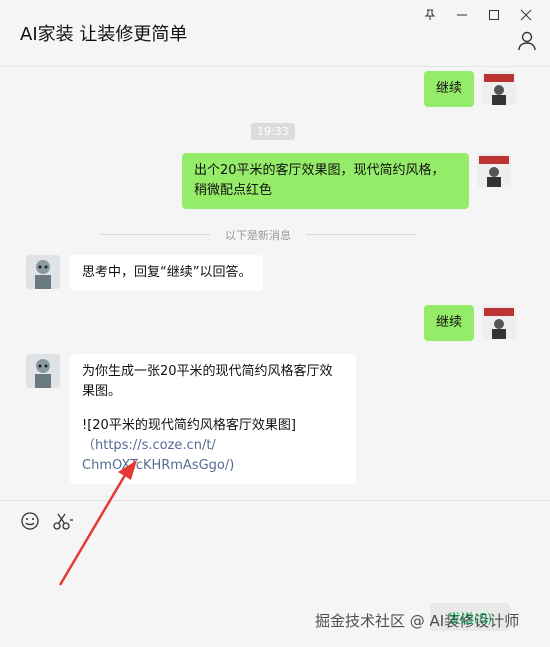 This screenshot has height=647, width=550. Describe the element at coordinates (527, 41) in the screenshot. I see `user-profile-icon` at that location.